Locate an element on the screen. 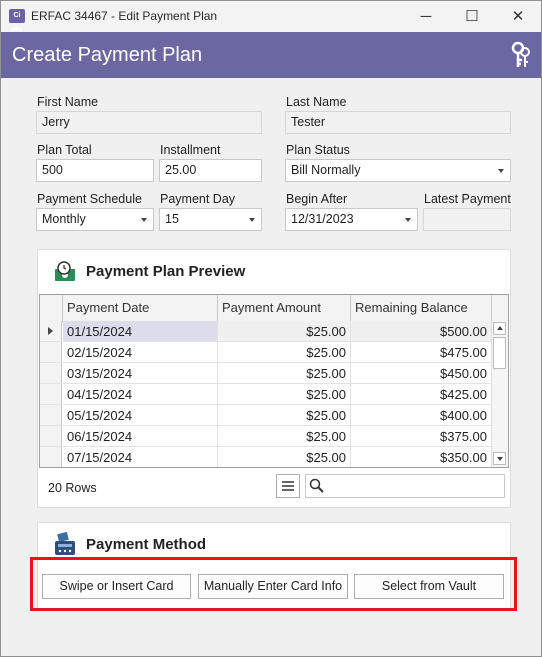 The height and width of the screenshot is (657, 542). plan-status-label: Plan Status is located at coordinates (318, 150).